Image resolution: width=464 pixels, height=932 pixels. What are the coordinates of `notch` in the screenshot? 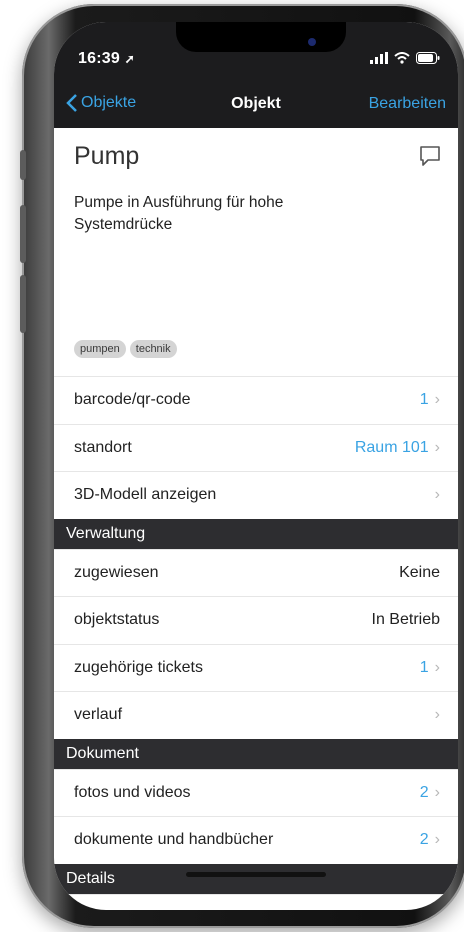 It's located at (261, 37).